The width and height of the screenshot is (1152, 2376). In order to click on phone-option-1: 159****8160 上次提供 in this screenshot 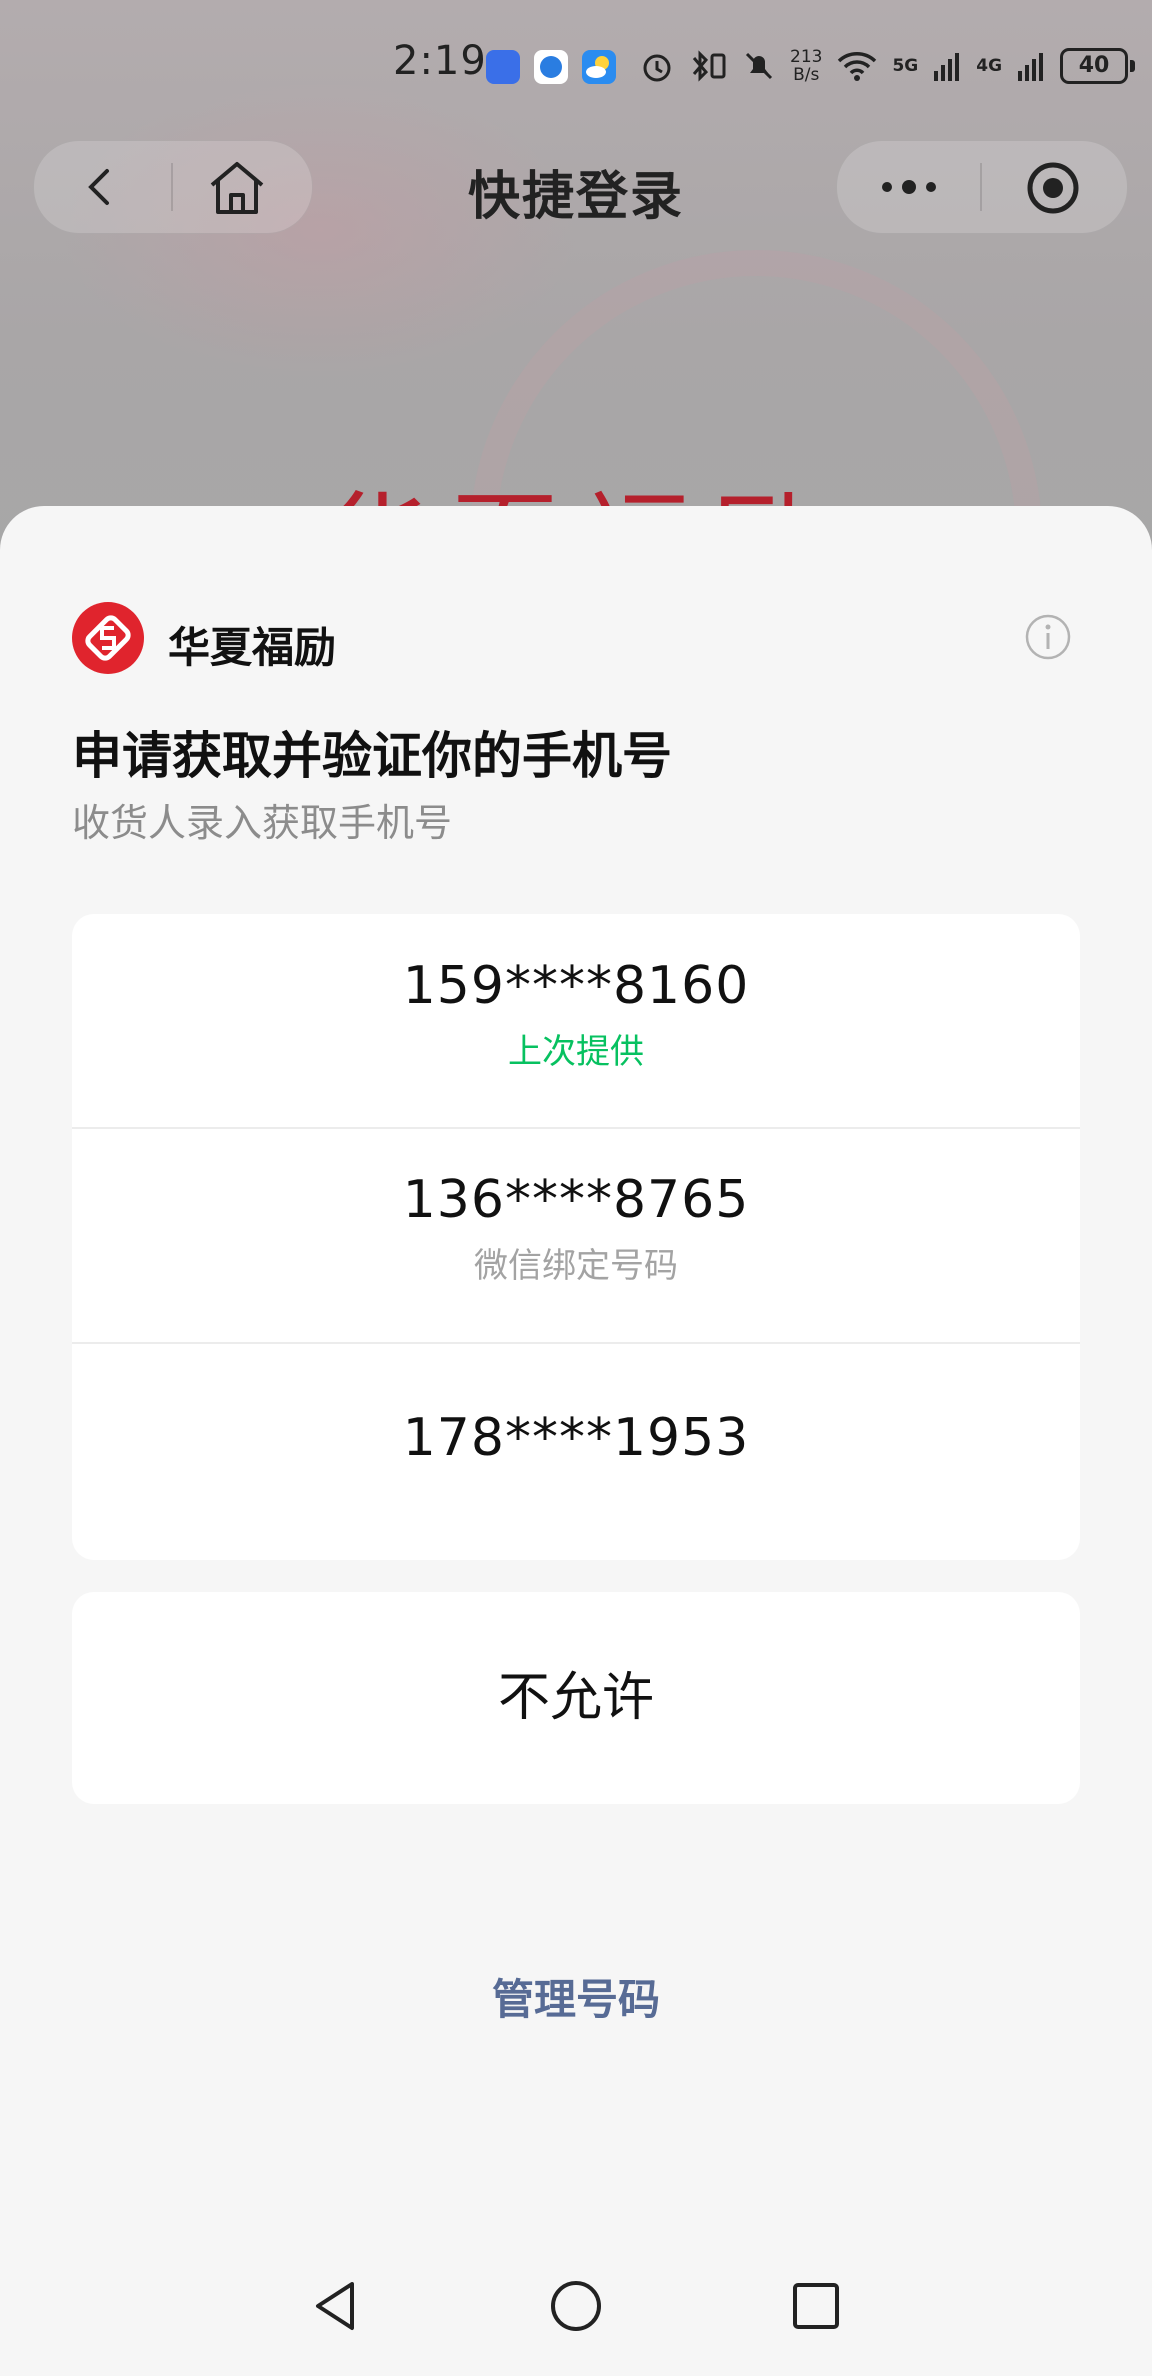, I will do `click(576, 1014)`.